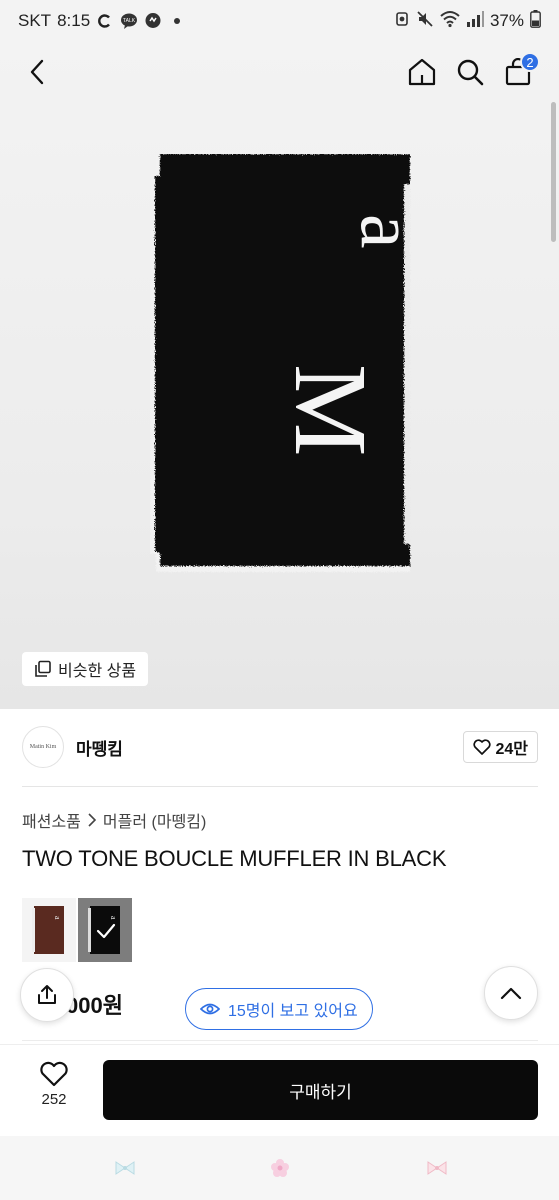  What do you see at coordinates (105, 21) in the screenshot?
I see `c-icon` at bounding box center [105, 21].